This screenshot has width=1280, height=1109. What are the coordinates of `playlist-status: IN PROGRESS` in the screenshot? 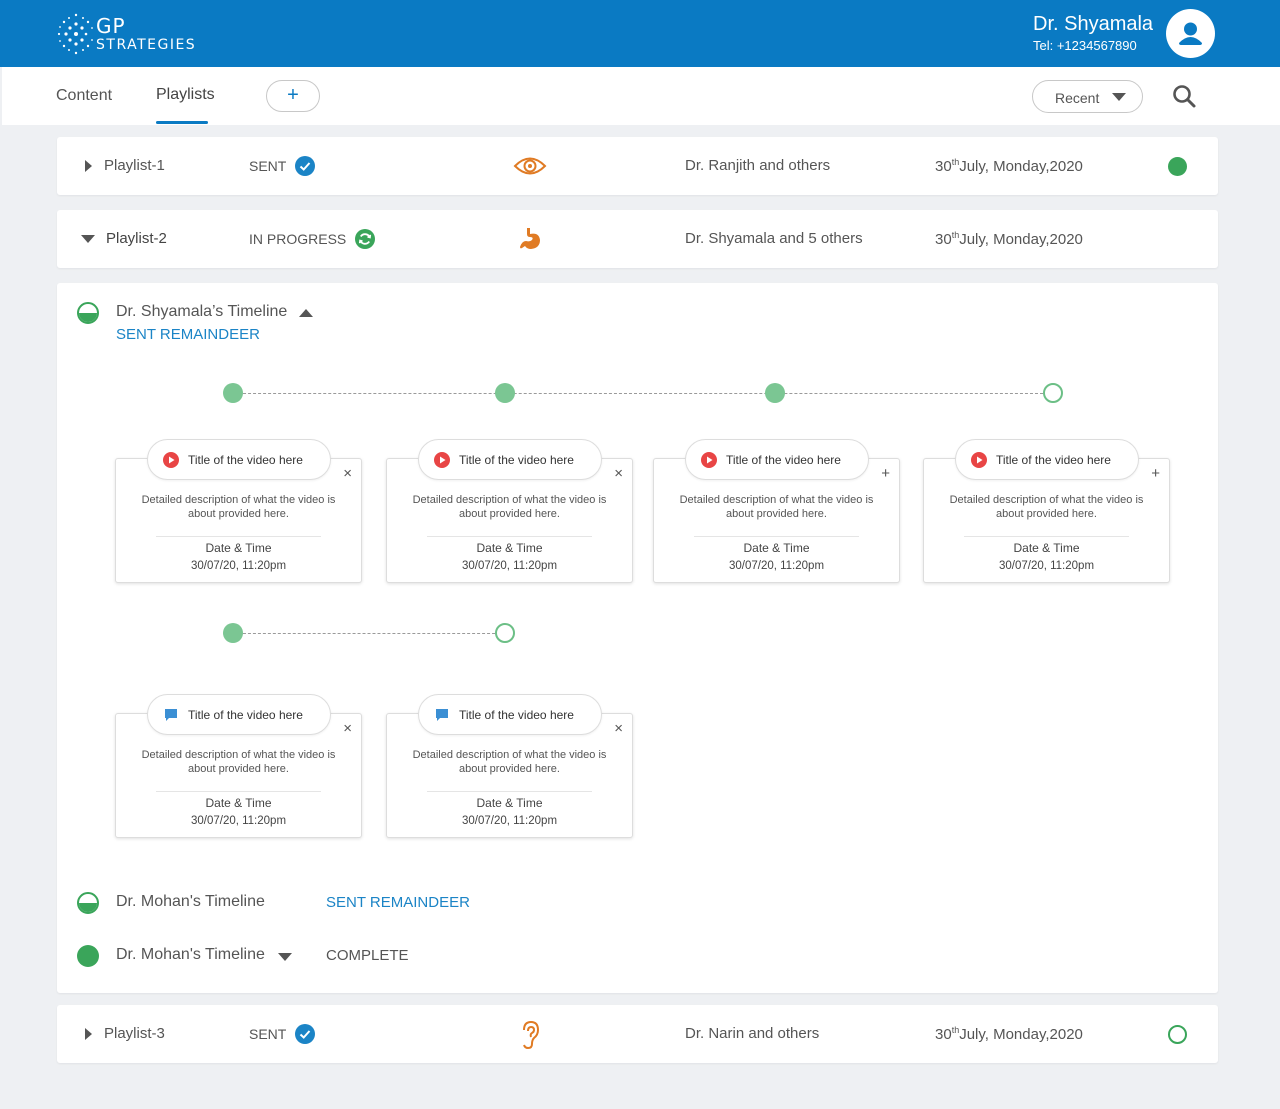 It's located at (298, 239).